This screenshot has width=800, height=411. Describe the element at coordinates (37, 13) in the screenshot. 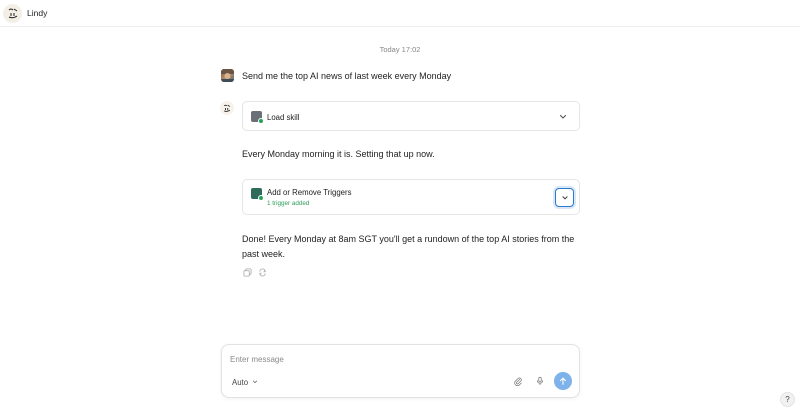

I see `app-title: Lindy` at that location.